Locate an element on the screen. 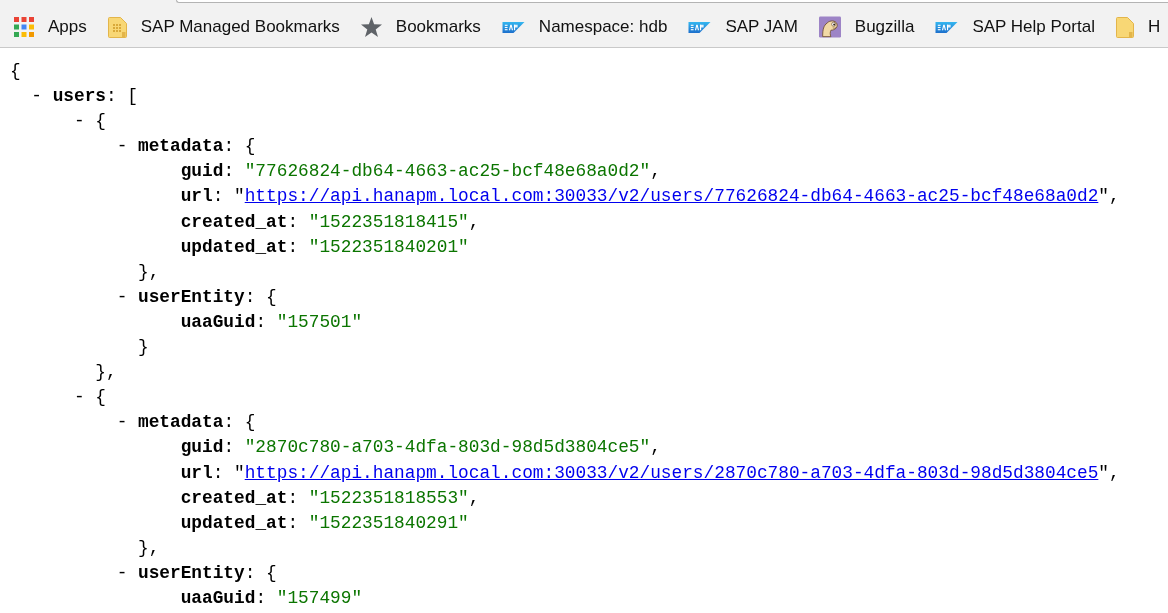 The width and height of the screenshot is (1168, 613). json-property: url: "https://api.hanapm.local.com:30033/v2/users/2870c780-a703-4dfa-803d-98d5d3804ce5", is located at coordinates (650, 473).